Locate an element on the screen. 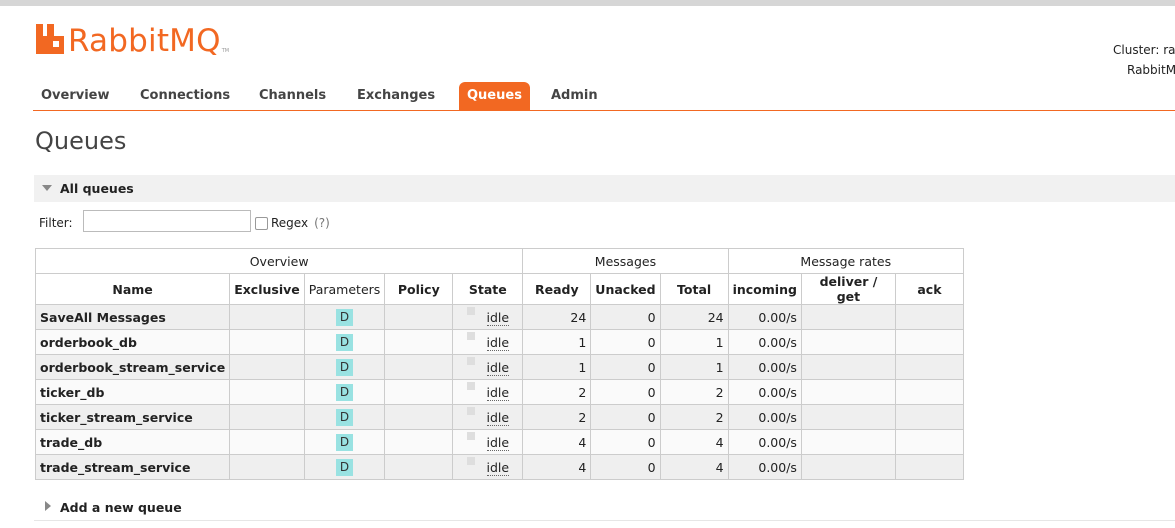 This screenshot has height=528, width=1175. regex-checkbox is located at coordinates (261, 223).